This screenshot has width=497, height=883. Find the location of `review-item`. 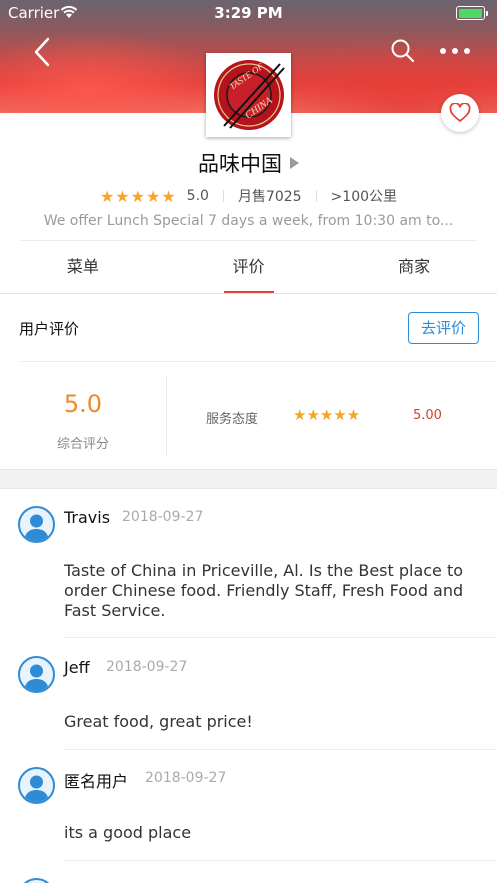

review-item is located at coordinates (248, 872).